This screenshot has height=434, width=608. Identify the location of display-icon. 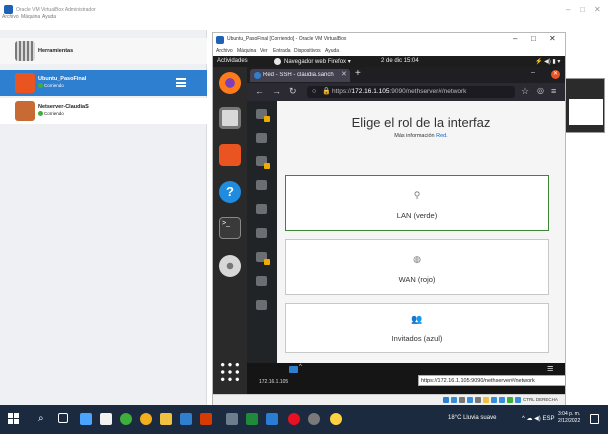
(494, 400).